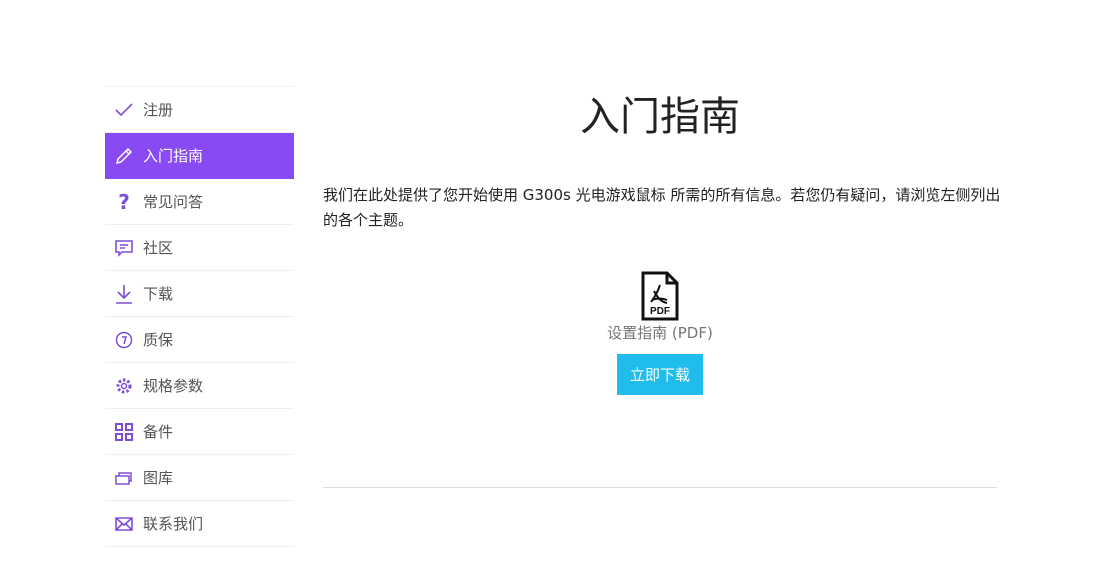 The width and height of the screenshot is (1102, 570). I want to click on sidebar-nav: 注册 入门指南 ? 常见问答 社区 下载 质保 规格参数 备件 图库 联系我们, so click(199, 316).